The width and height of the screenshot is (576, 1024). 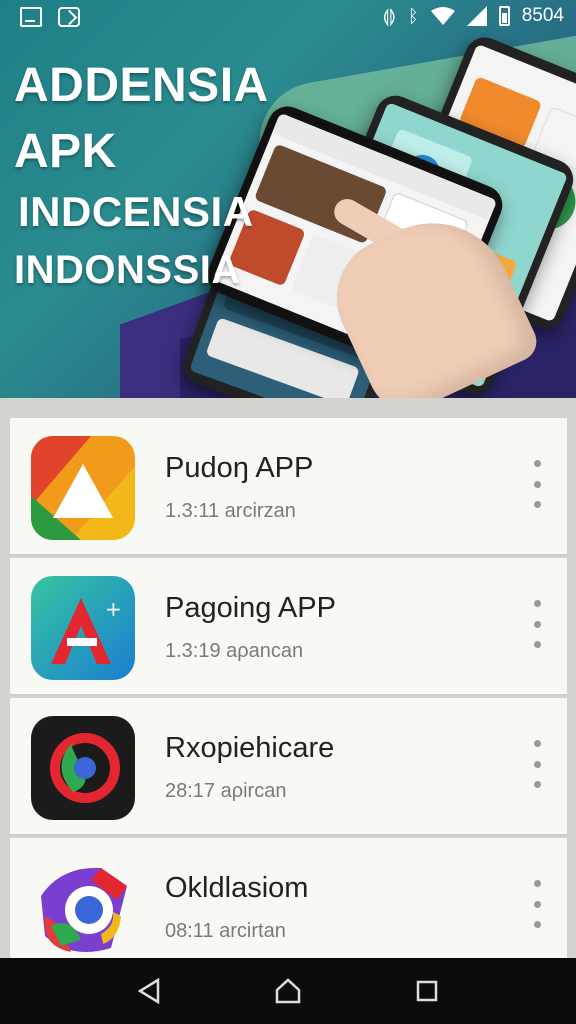 What do you see at coordinates (226, 791) in the screenshot?
I see `app-meta: 28:17 aρircan` at bounding box center [226, 791].